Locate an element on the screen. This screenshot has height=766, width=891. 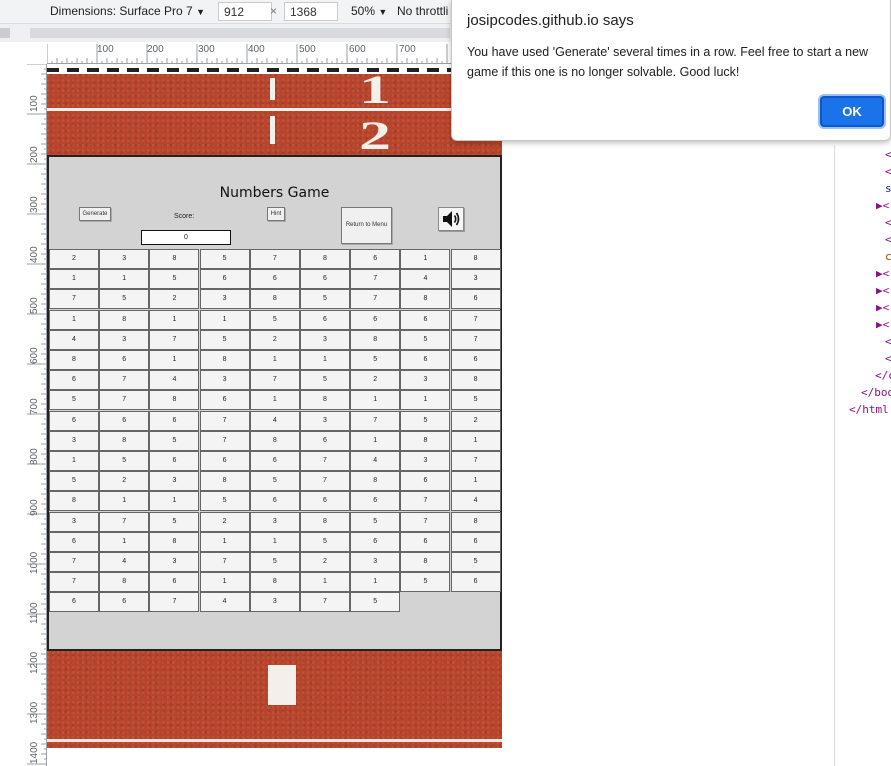
height-input: 1368 is located at coordinates (311, 11).